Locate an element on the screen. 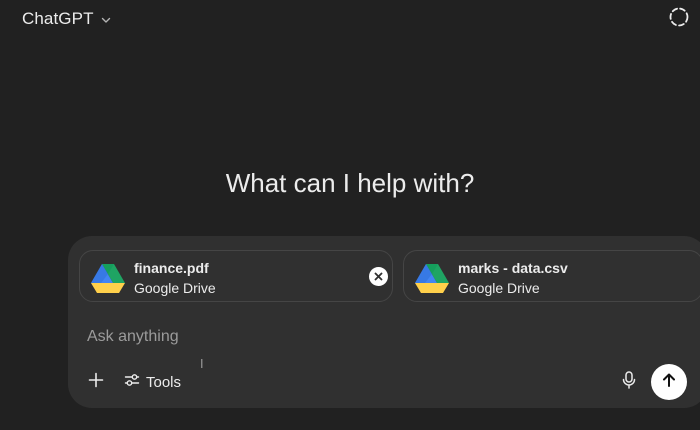 The image size is (700, 430). attachment-info: finance.pdf Google Drive is located at coordinates (175, 278).